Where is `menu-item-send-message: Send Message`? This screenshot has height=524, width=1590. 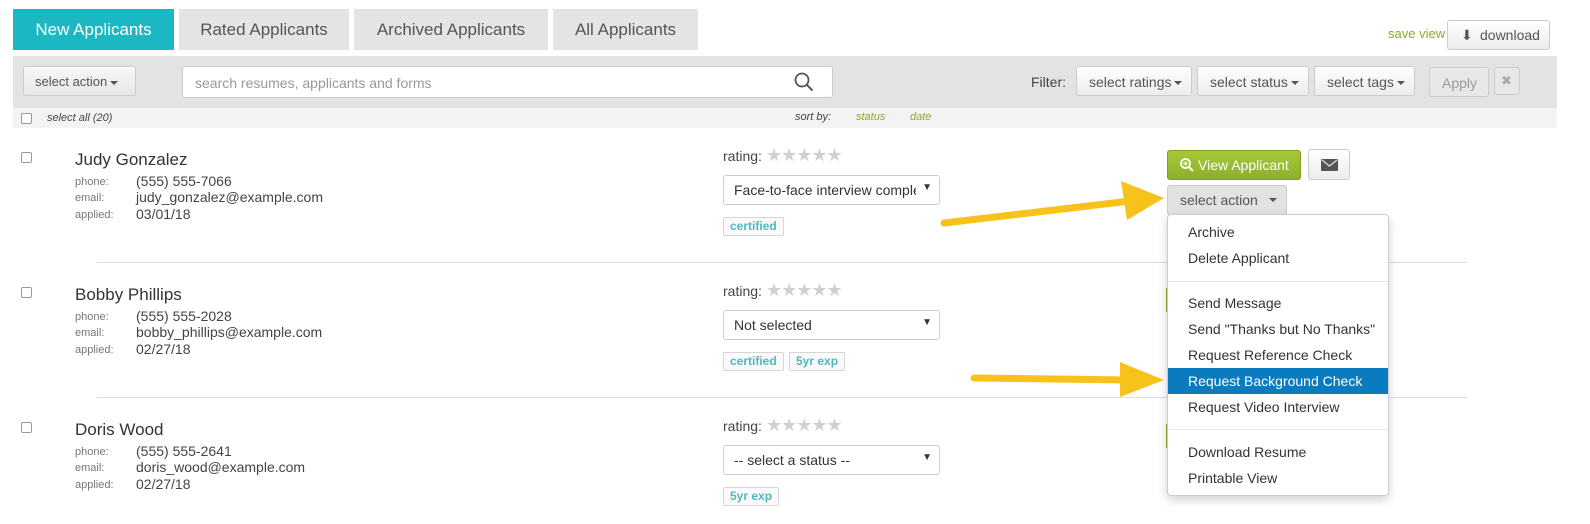
menu-item-send-message: Send Message is located at coordinates (1278, 303).